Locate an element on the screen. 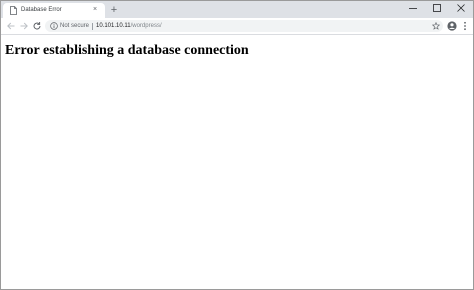 This screenshot has width=474, height=290. url-text: 10.101.10.11/wordpress/ is located at coordinates (129, 26).